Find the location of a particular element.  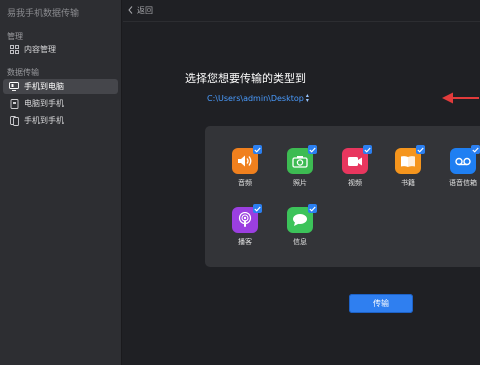

type-tile-books: 书籍 is located at coordinates (408, 166).